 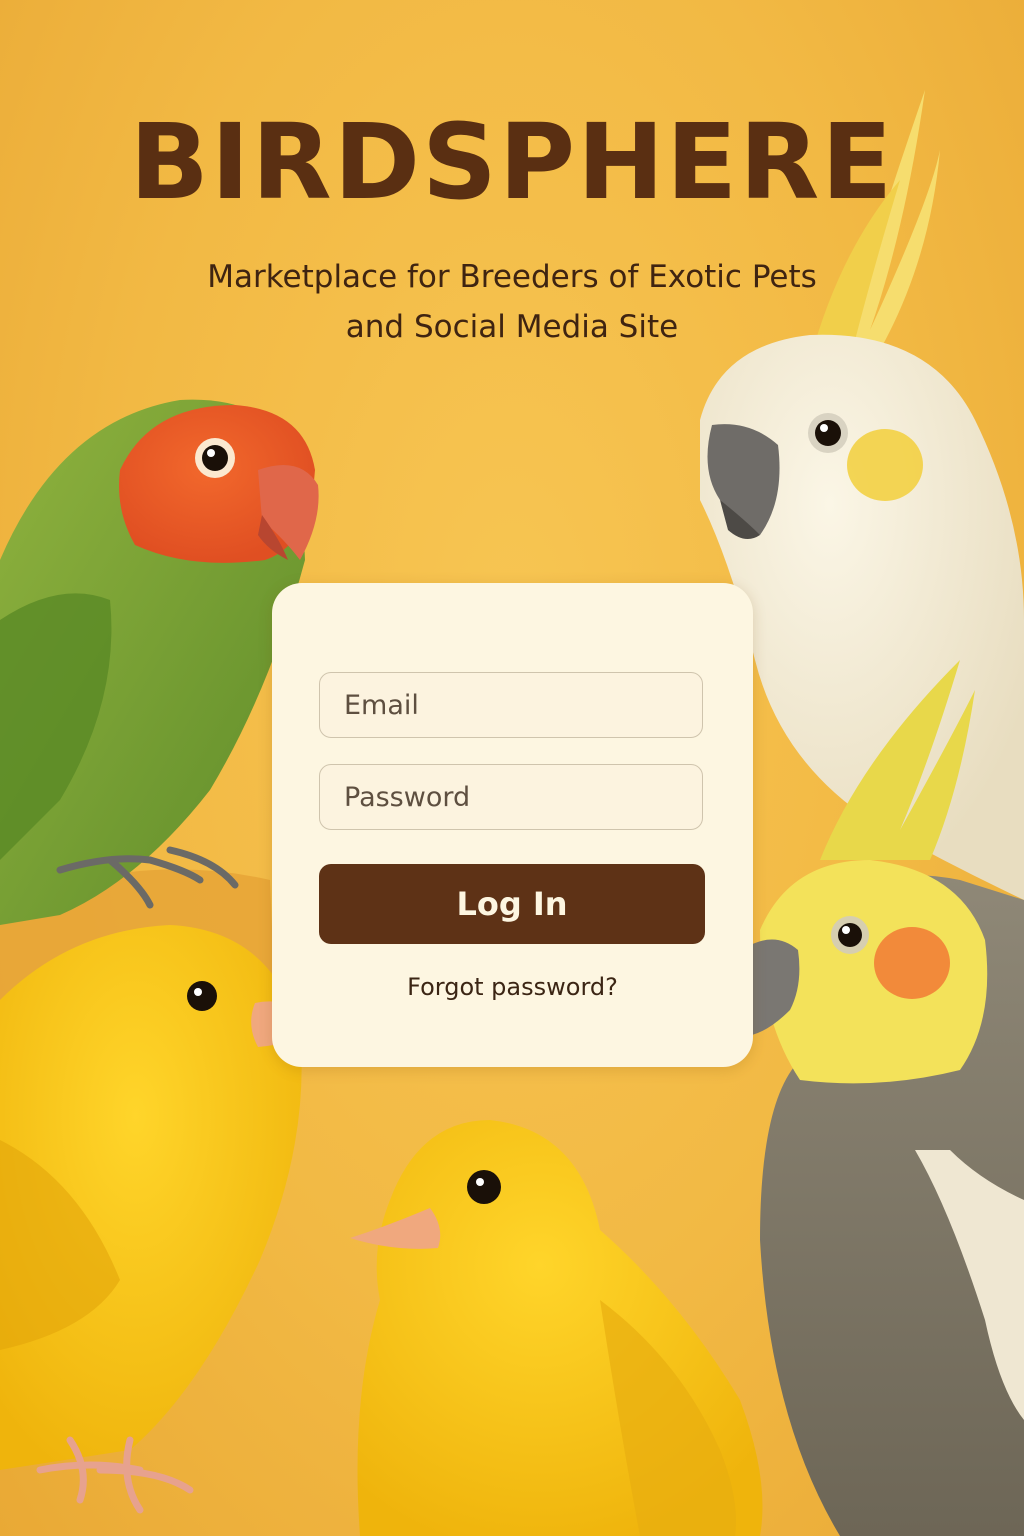 I want to click on login-button: Log In, so click(x=512, y=904).